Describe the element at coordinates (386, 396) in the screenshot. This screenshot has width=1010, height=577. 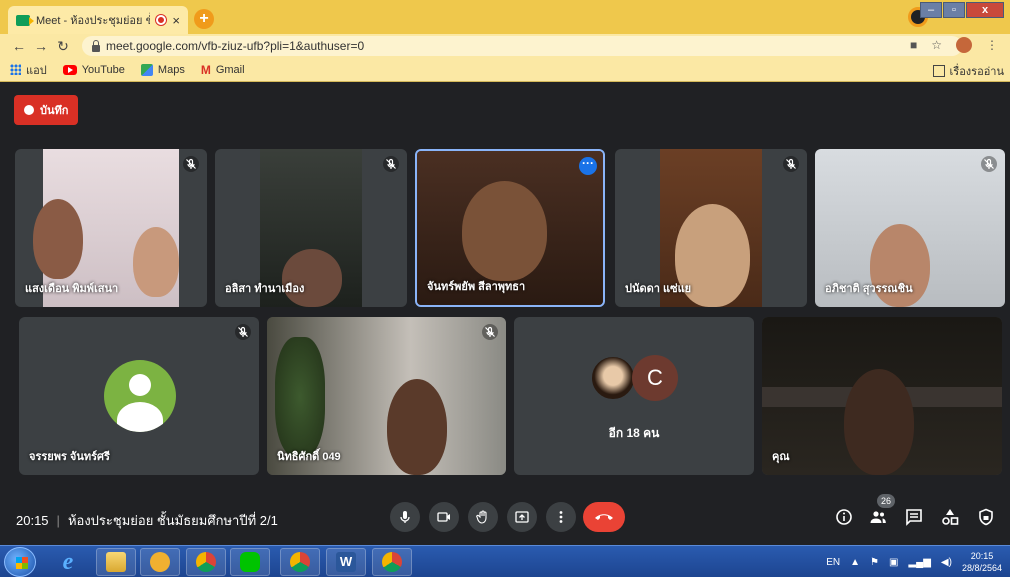
I see `participant-tile: นิทธิศักดิ์ 049` at that location.